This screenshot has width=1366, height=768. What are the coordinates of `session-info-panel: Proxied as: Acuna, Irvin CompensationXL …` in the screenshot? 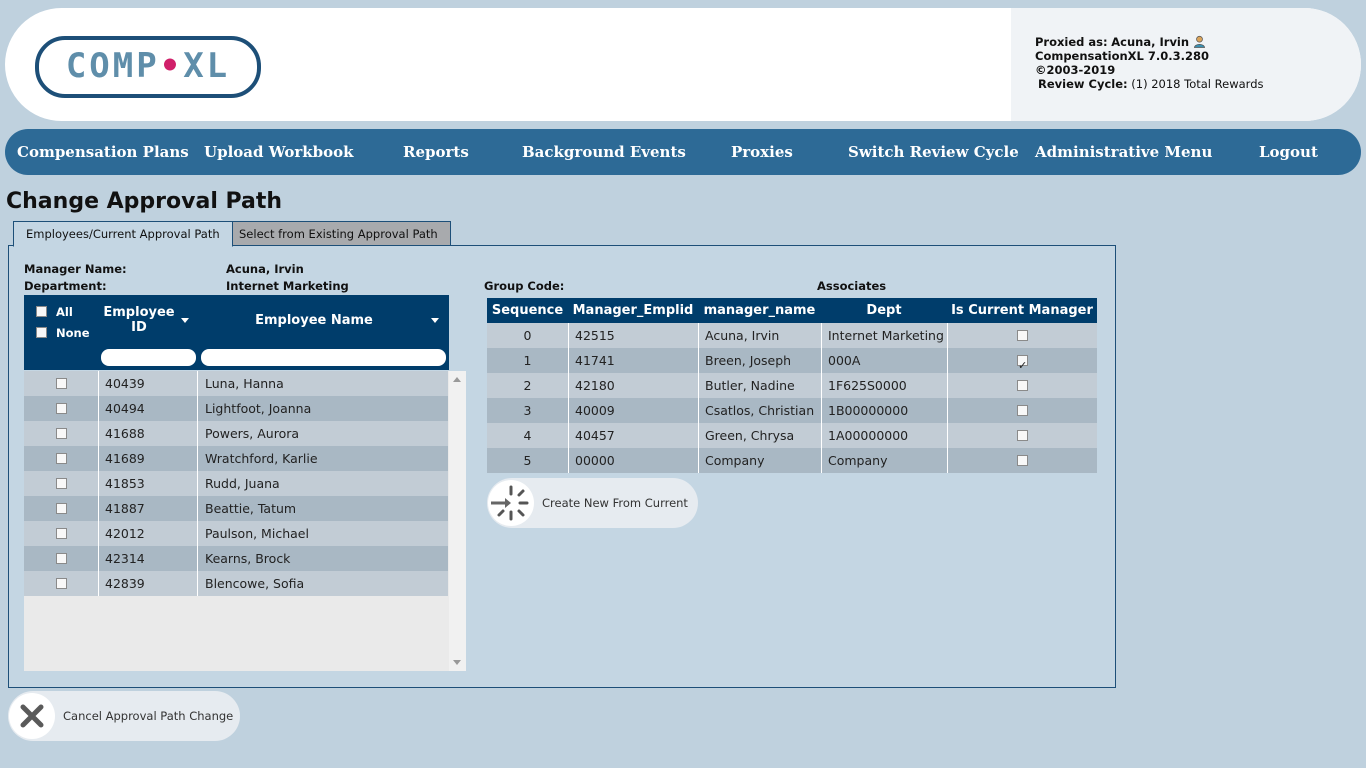 It's located at (1186, 64).